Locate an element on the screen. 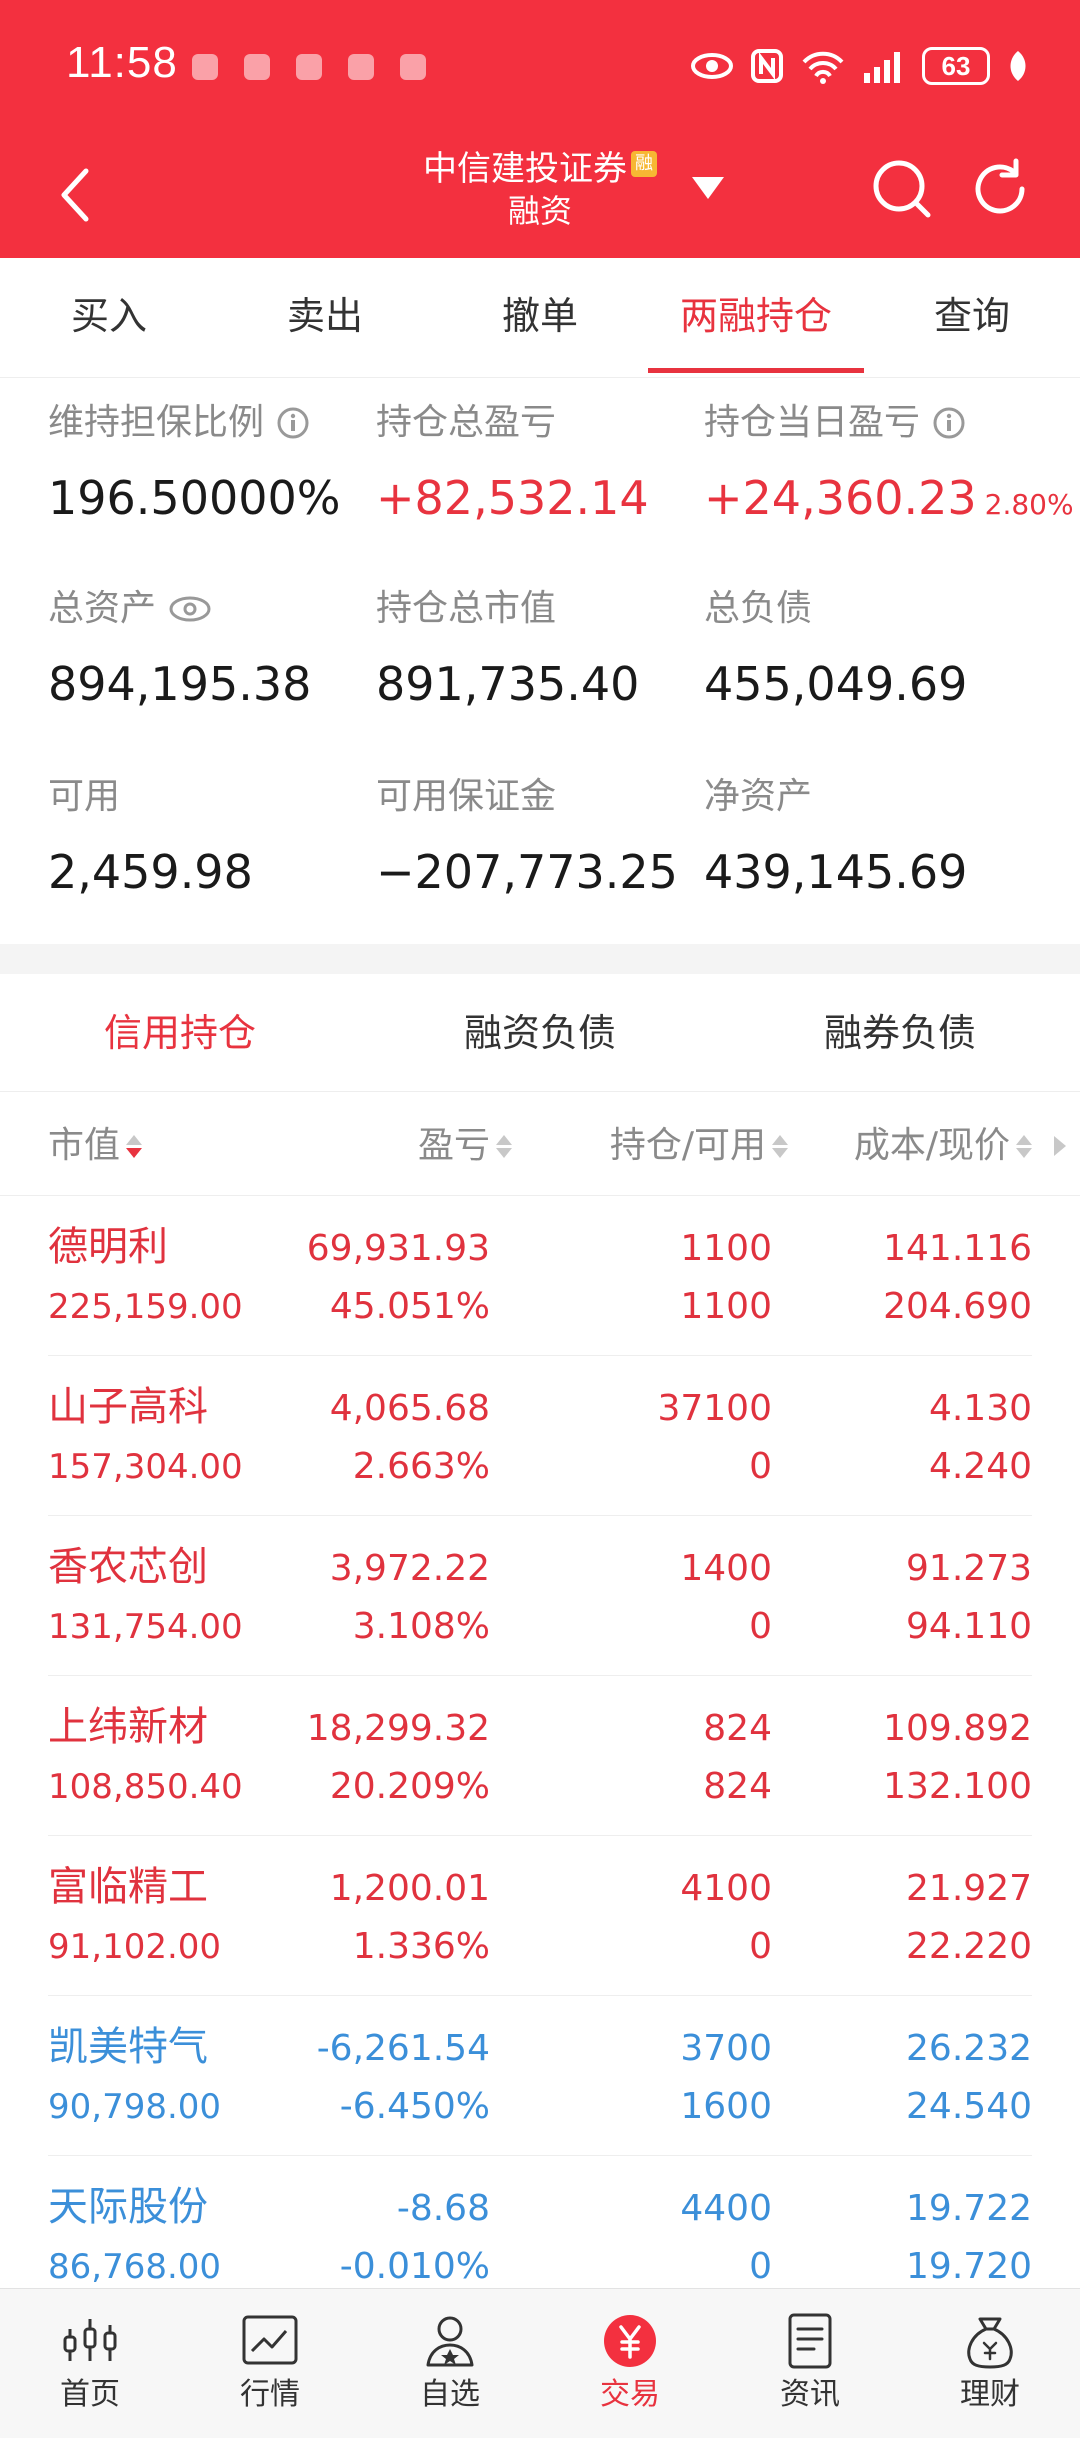 This screenshot has height=2438, width=1080. current-price: 22.220 is located at coordinates (969, 1946).